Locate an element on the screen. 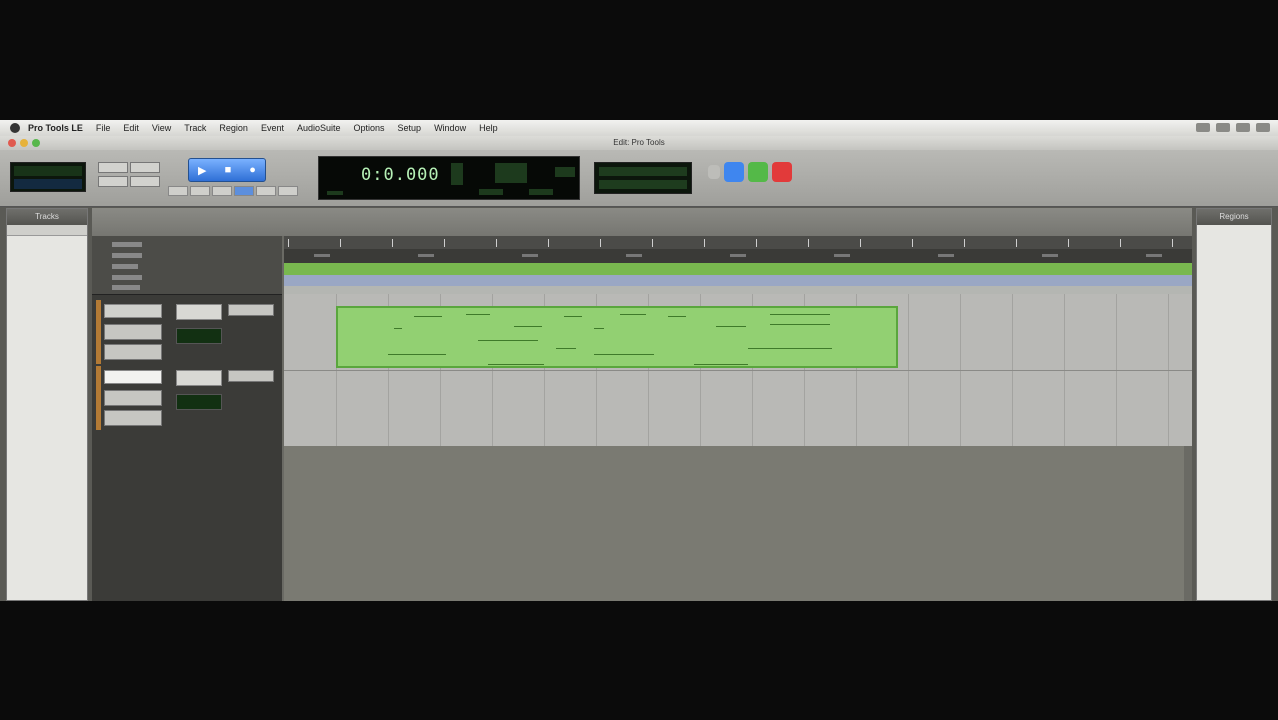  window-titlebar: Edit: Pro Tools is located at coordinates (639, 143).